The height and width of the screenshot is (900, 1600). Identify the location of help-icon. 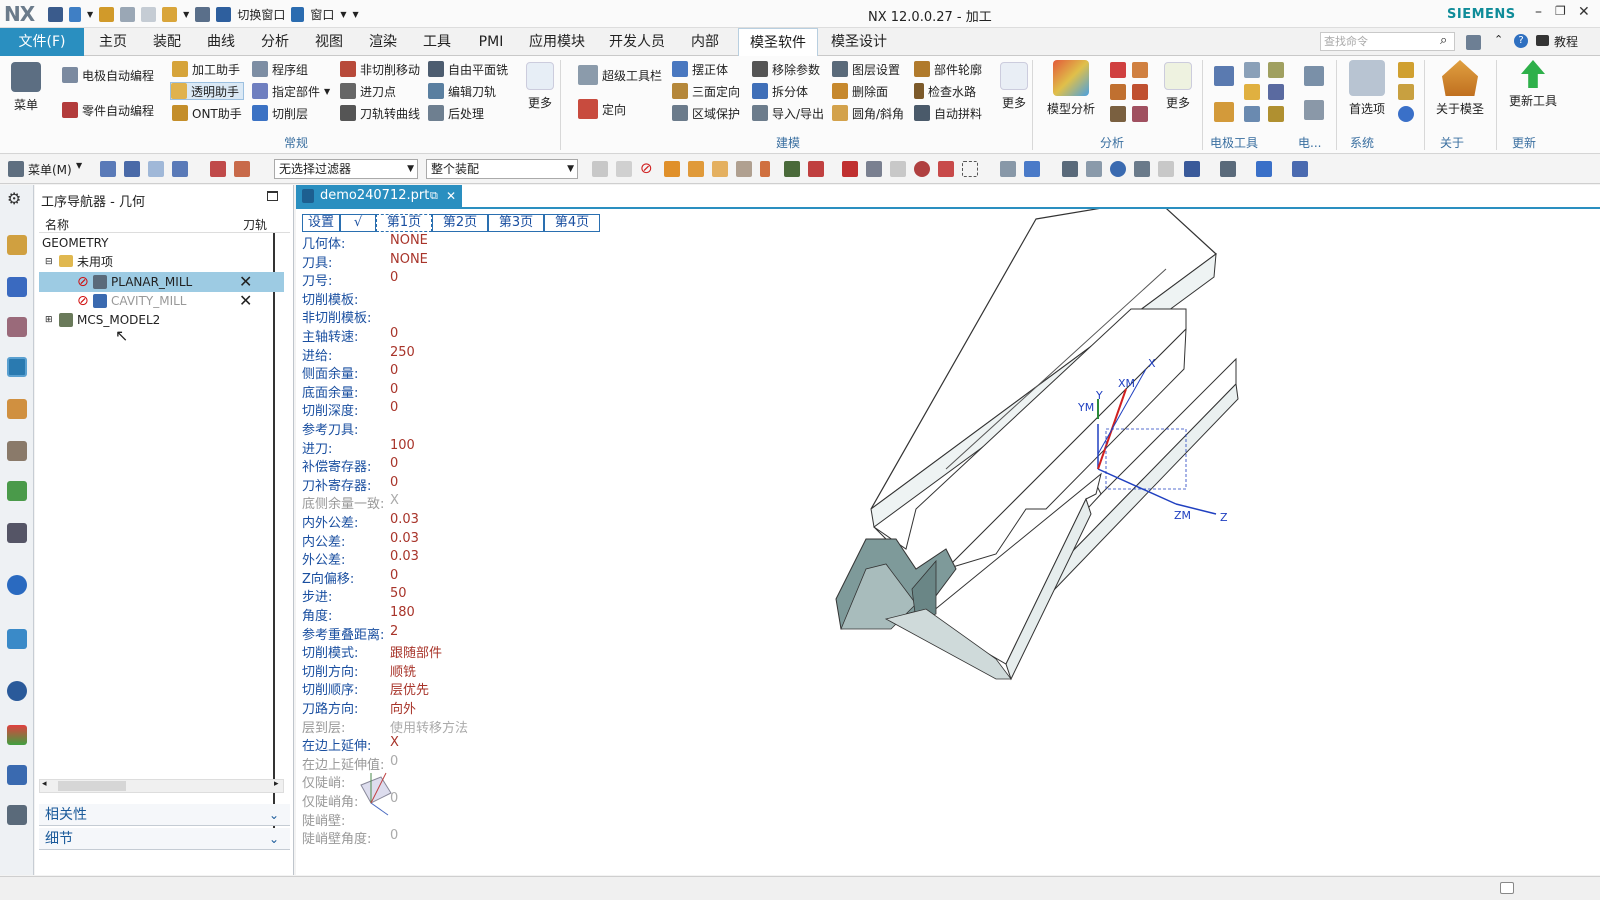
(1406, 114).